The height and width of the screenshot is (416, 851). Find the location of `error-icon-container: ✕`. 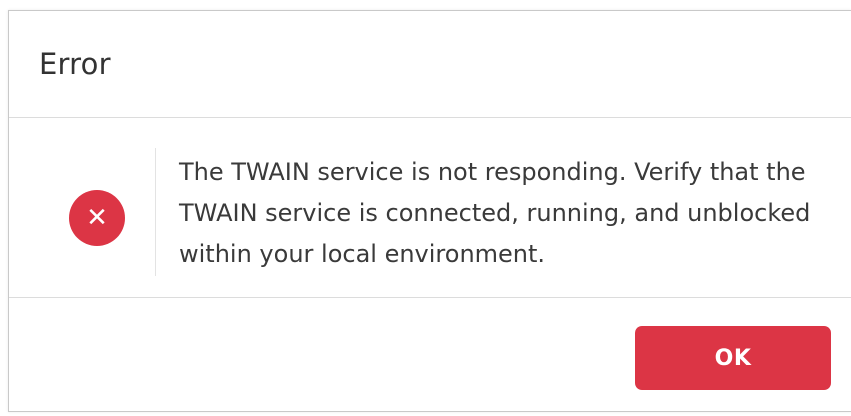

error-icon-container: ✕ is located at coordinates (97, 218).